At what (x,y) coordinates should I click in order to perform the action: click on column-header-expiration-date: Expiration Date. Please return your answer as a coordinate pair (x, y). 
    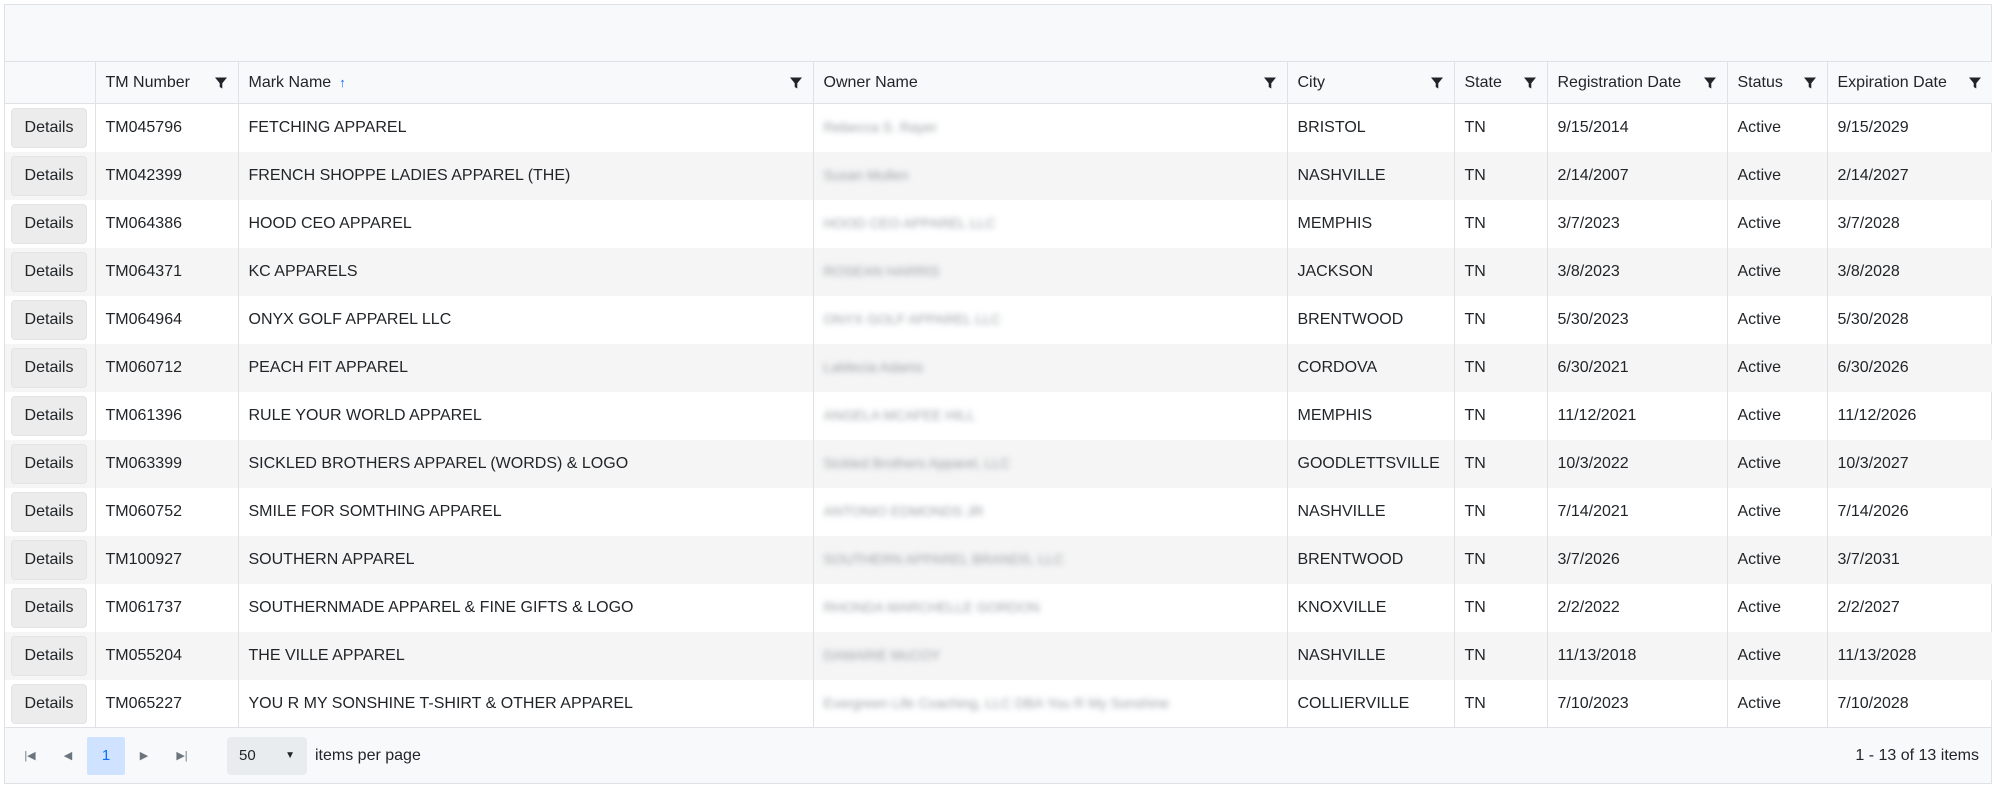
    Looking at the image, I should click on (1909, 83).